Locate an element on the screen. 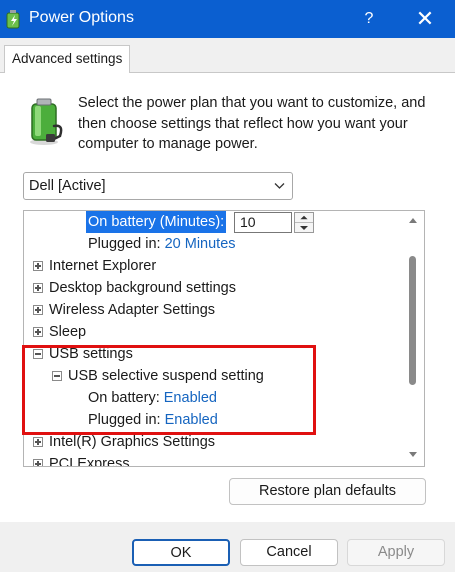  tree-row-usb-selective-suspend: USB selective suspend setting is located at coordinates (209, 376).